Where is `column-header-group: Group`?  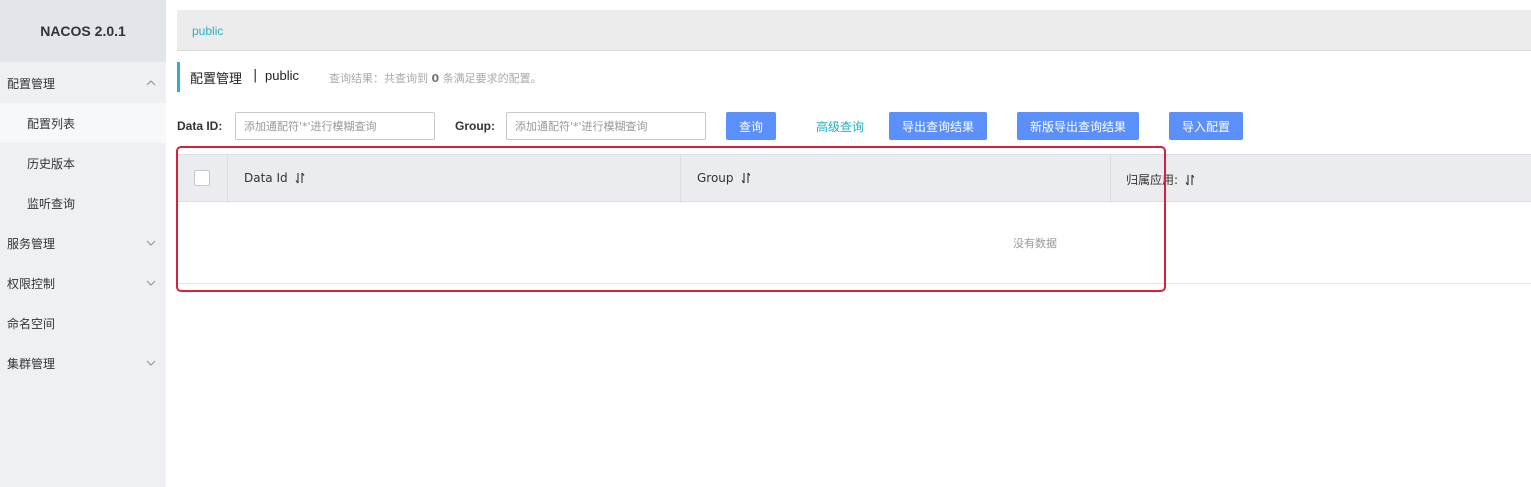
column-header-group: Group is located at coordinates (724, 178).